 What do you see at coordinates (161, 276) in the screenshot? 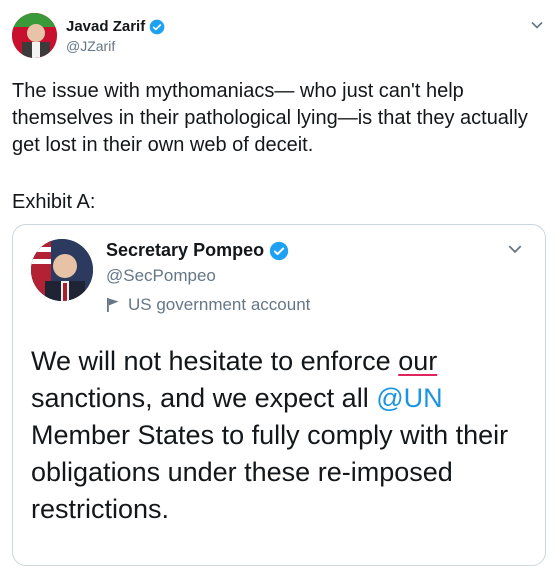
I see `quoted-author-handle: @SecPompeo` at bounding box center [161, 276].